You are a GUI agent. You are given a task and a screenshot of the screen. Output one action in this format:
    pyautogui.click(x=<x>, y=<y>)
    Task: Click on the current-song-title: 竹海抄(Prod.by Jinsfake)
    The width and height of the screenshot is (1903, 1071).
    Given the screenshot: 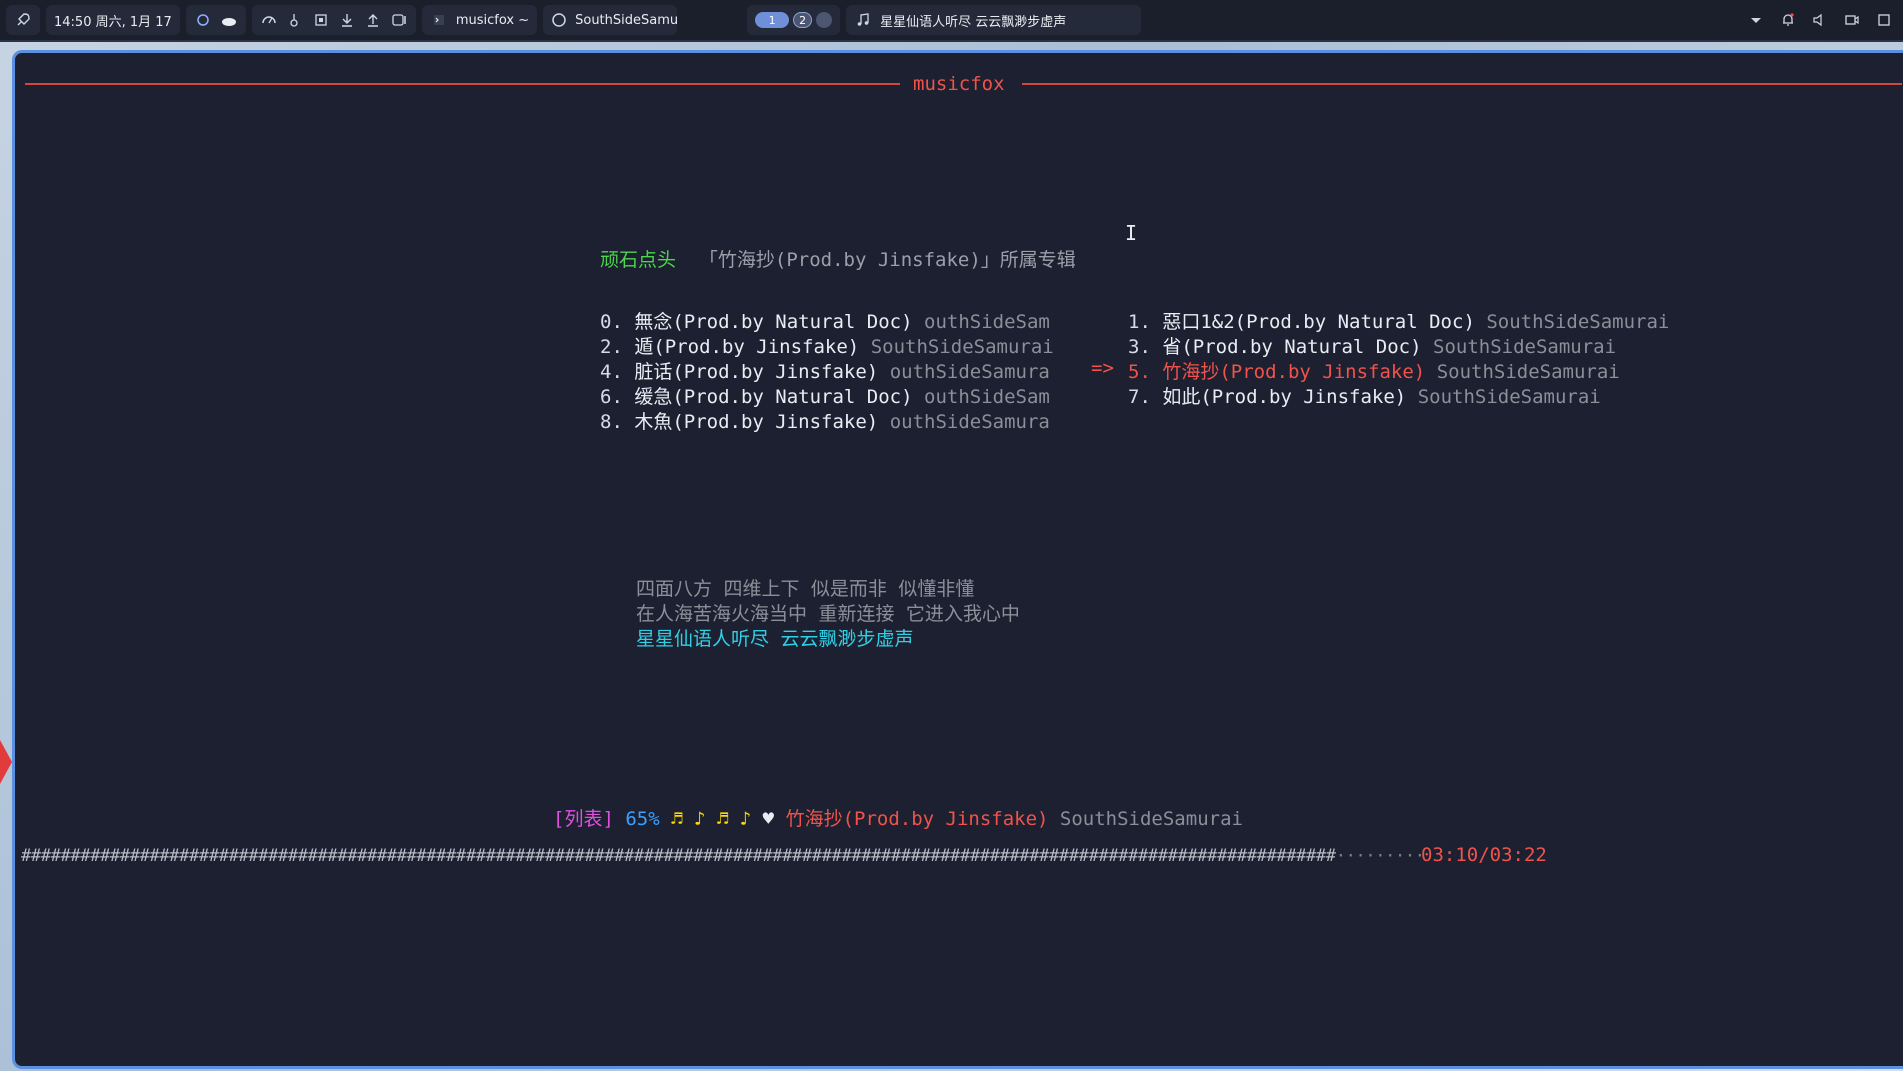 What is the action you would take?
    pyautogui.click(x=917, y=819)
    